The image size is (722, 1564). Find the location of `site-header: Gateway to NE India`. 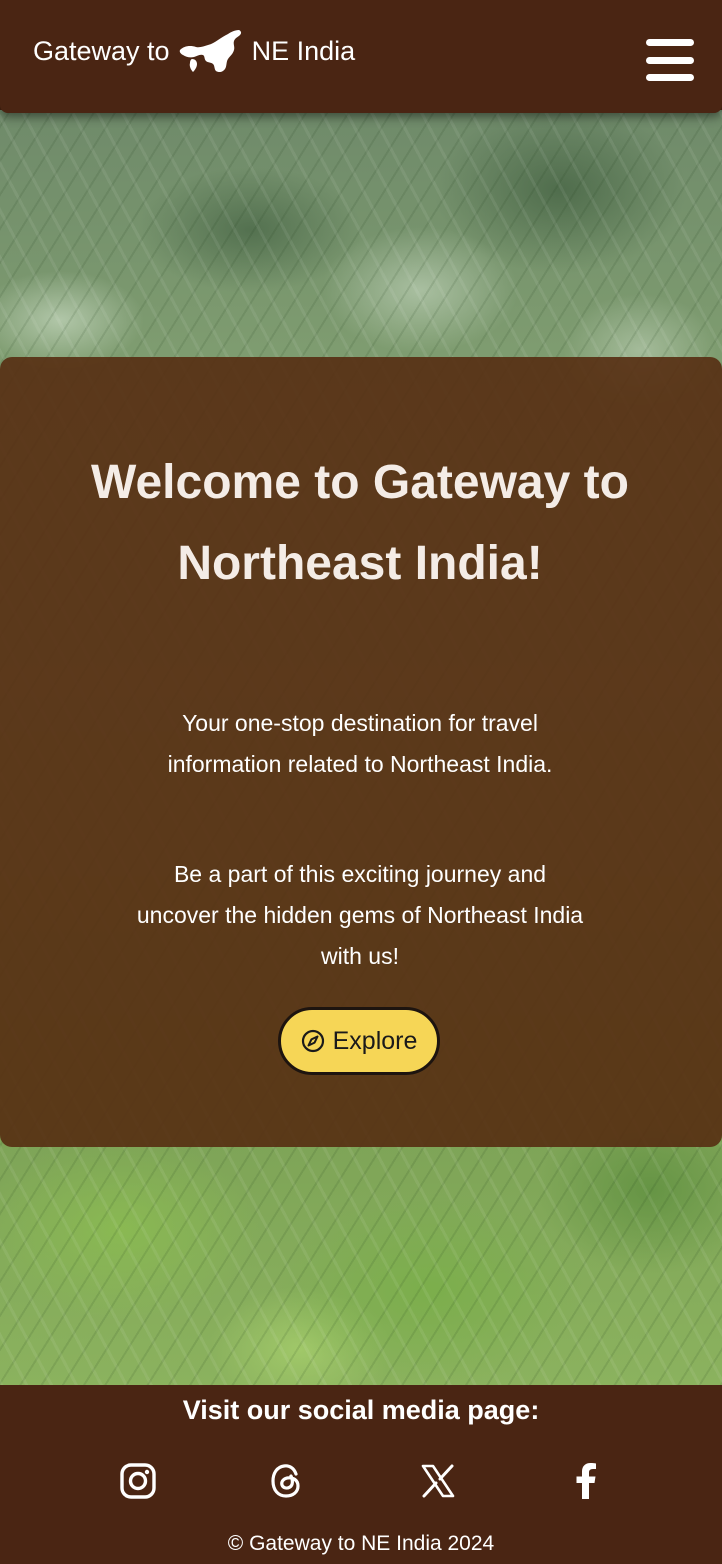

site-header: Gateway to NE India is located at coordinates (361, 56).